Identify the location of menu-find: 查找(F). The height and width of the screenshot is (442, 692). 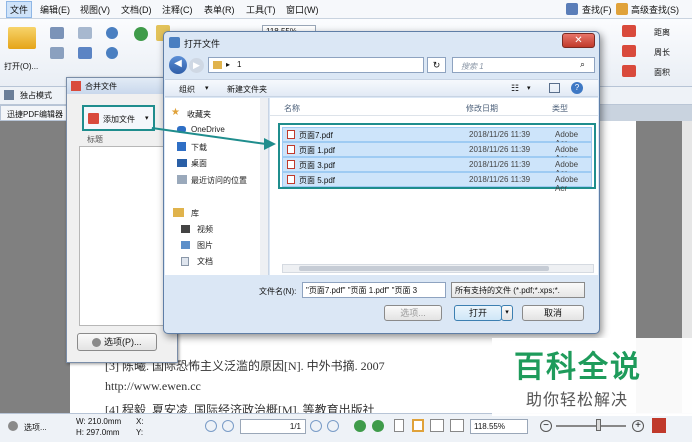
(597, 9).